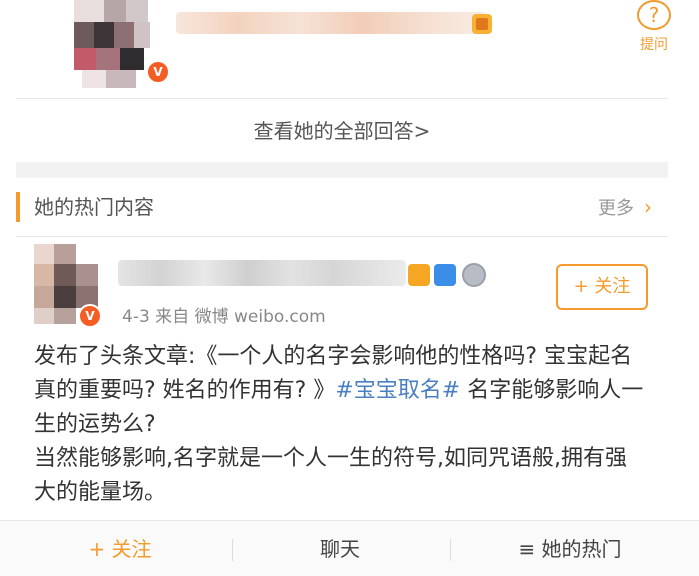 The image size is (699, 576). What do you see at coordinates (262, 273) in the screenshot?
I see `post-author-name-blurred` at bounding box center [262, 273].